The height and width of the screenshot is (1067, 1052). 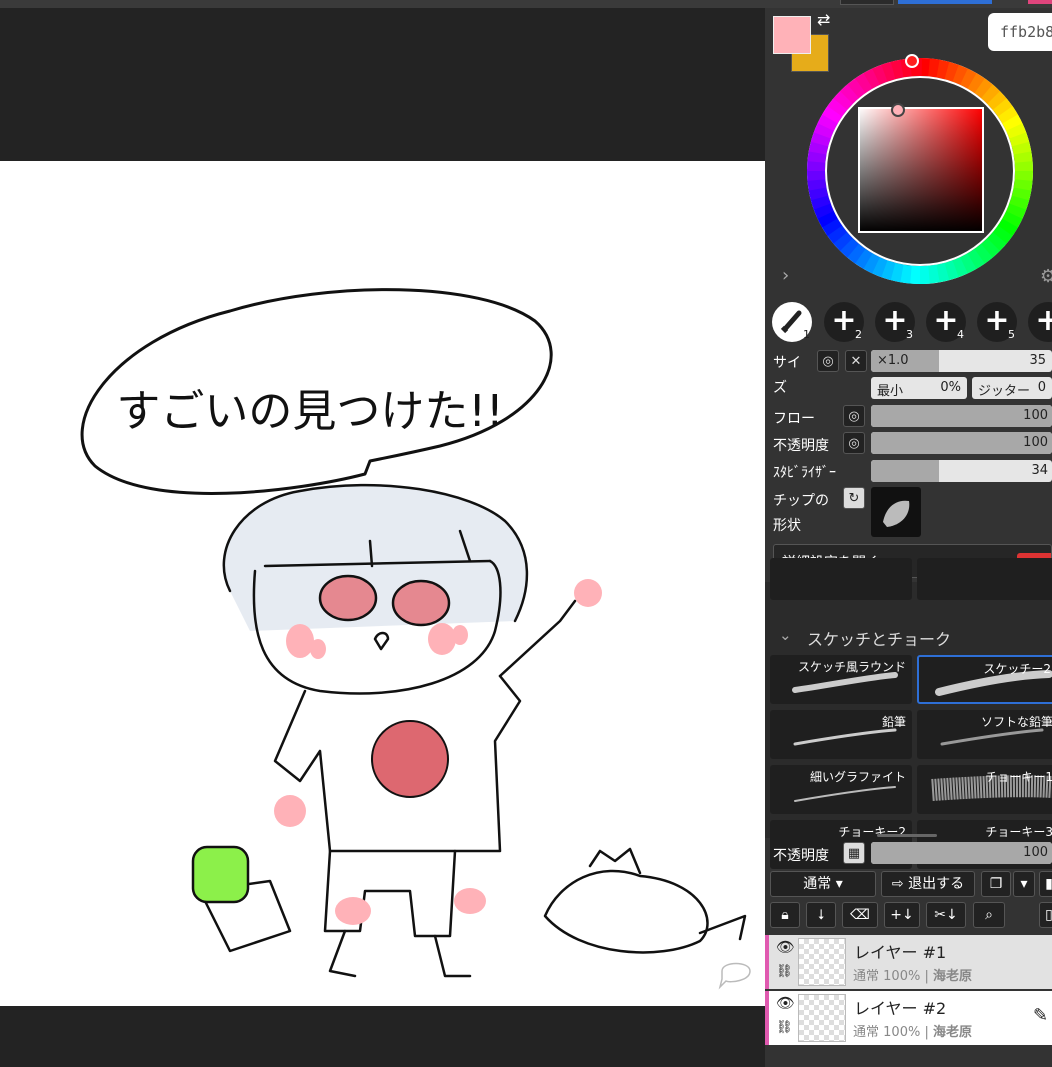 I want to click on layer-item: 👁︎ ⛓︎ レイヤー #2 通常 100% | 海老原 ✎, so click(x=908, y=1018).